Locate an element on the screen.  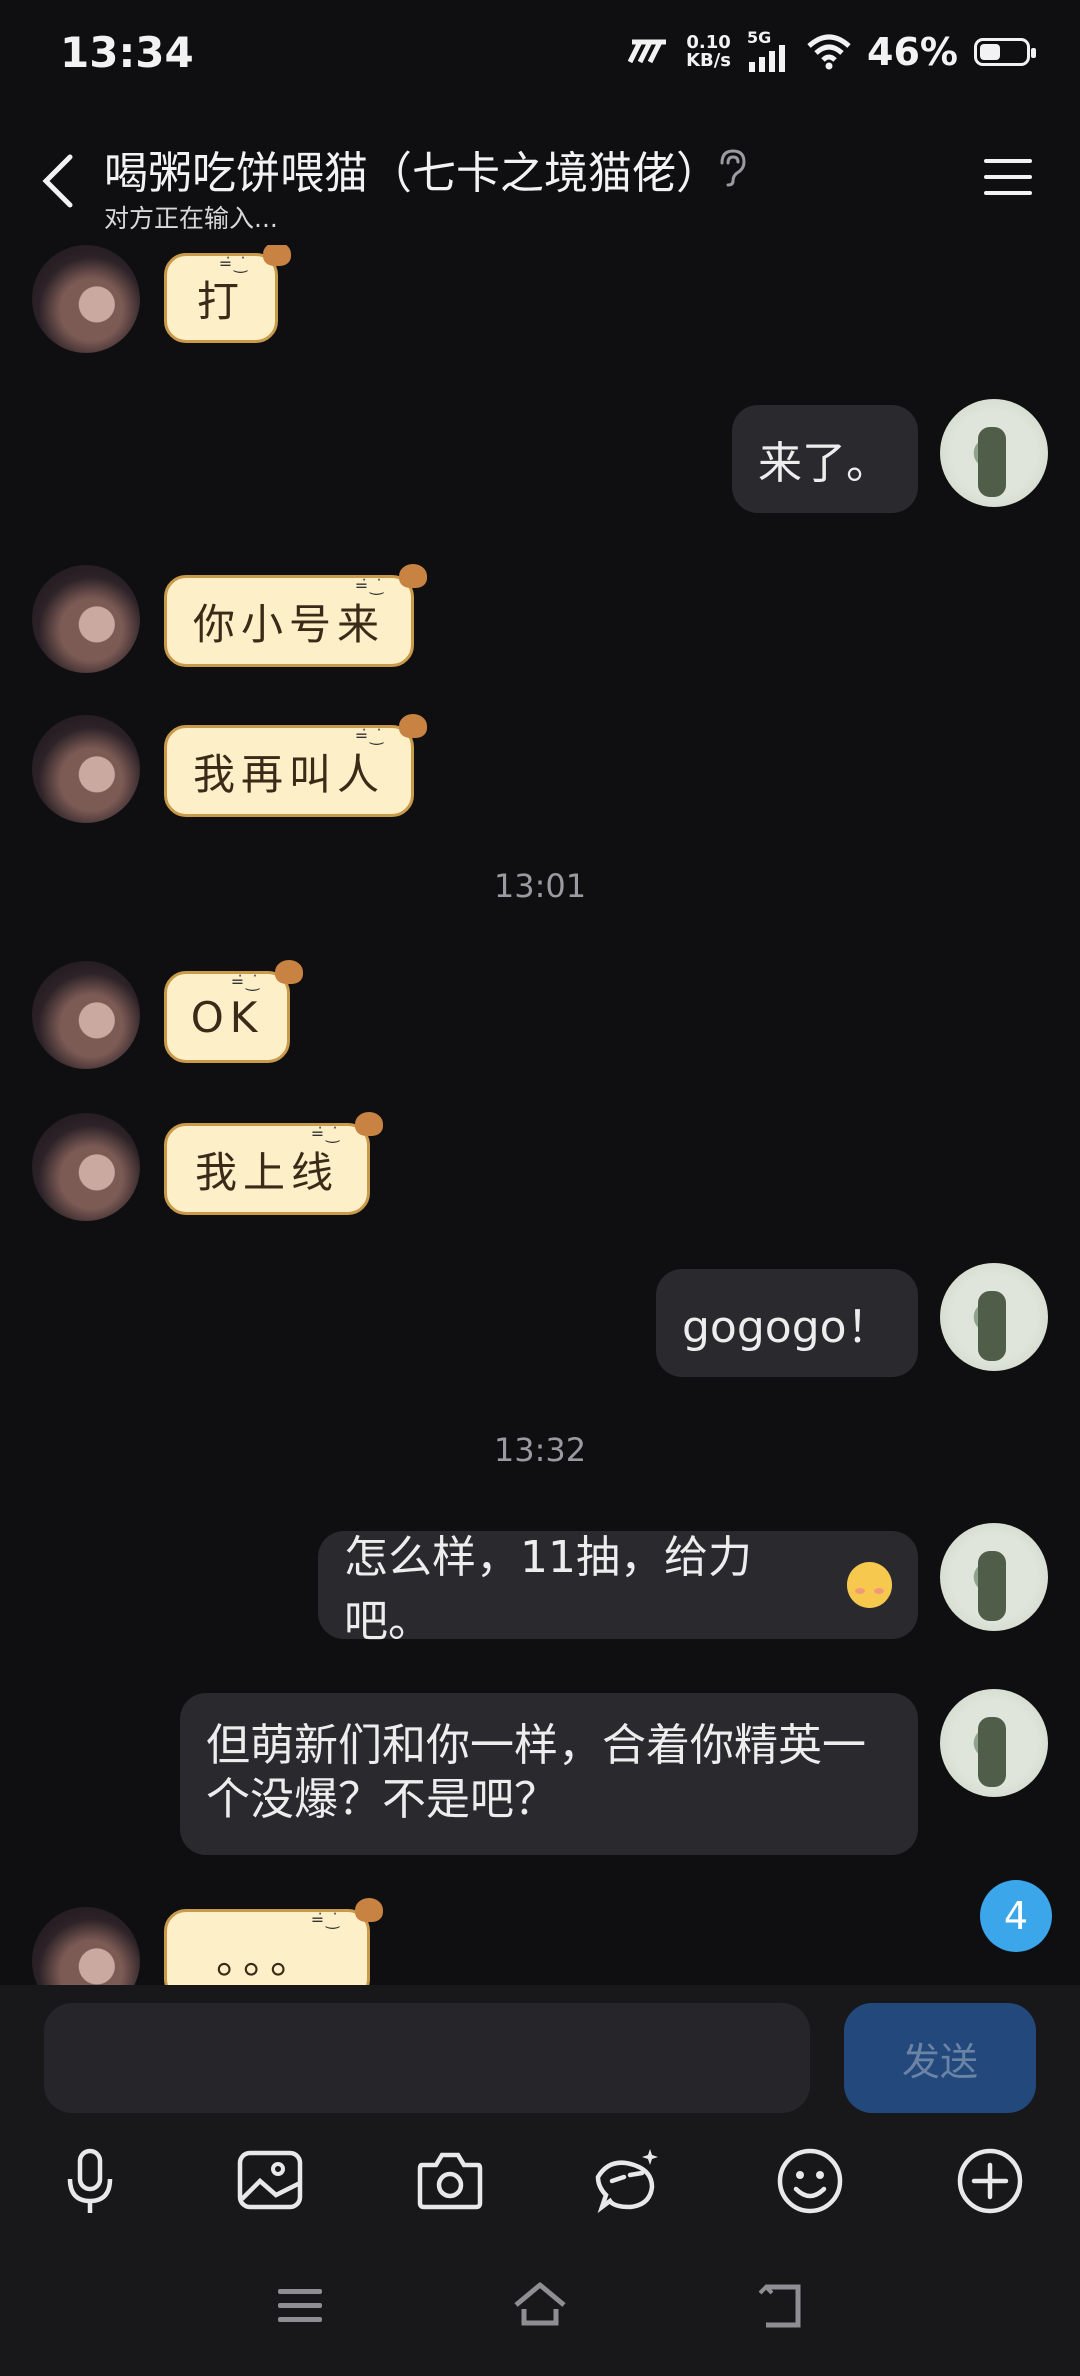
text-message: 来了。 is located at coordinates (825, 459).